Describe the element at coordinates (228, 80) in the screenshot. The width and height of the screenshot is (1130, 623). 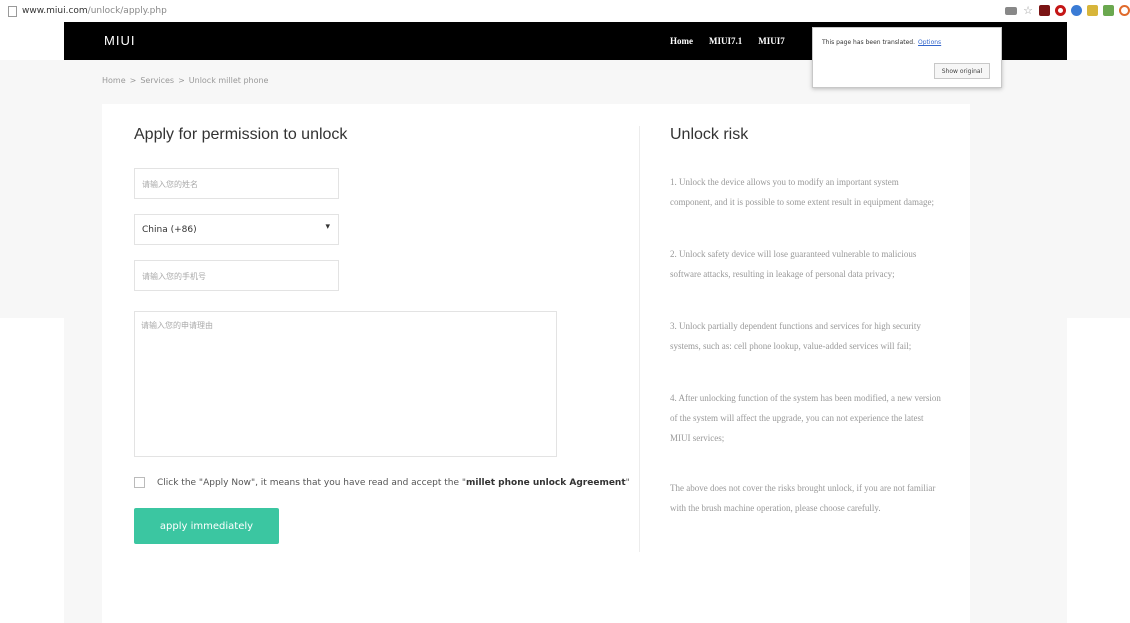
I see `breadcrumb-current: Unlock millet phone` at that location.